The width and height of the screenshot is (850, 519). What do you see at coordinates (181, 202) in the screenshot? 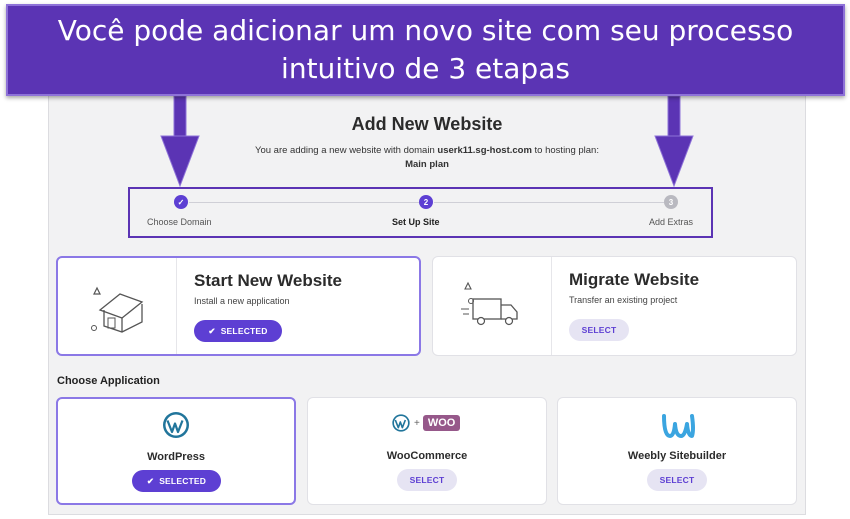
I see `step-1-check-icon: ✓` at bounding box center [181, 202].